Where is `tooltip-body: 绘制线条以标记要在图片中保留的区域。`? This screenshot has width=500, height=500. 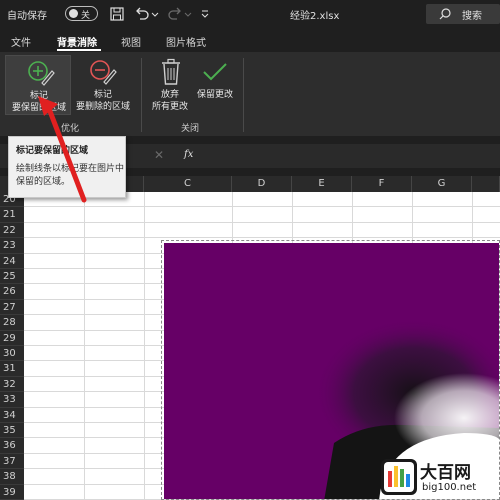 tooltip-body: 绘制线条以标记要在图片中保留的区域。 is located at coordinates (70, 175).